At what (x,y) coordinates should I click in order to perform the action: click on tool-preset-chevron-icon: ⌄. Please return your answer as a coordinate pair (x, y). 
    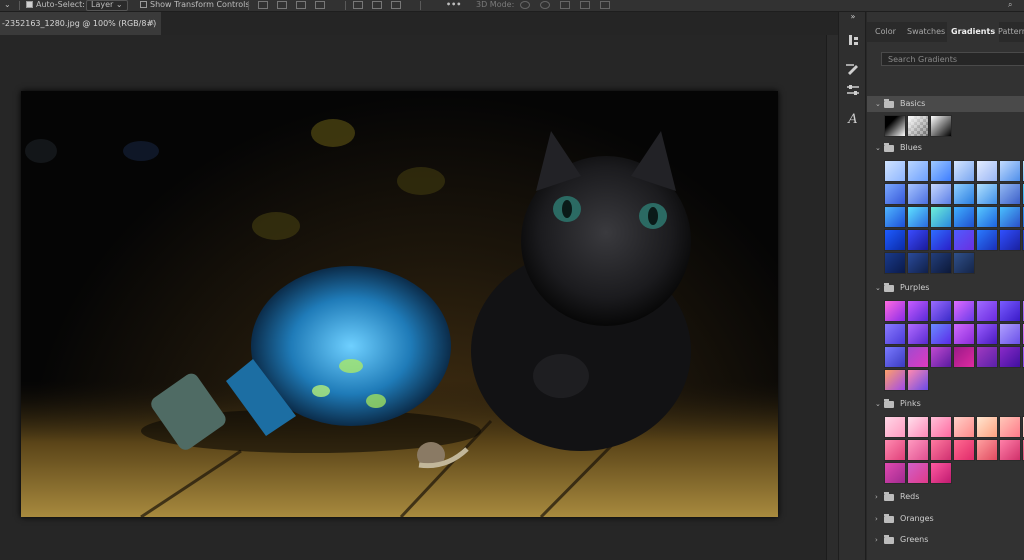
    Looking at the image, I should click on (7, 5).